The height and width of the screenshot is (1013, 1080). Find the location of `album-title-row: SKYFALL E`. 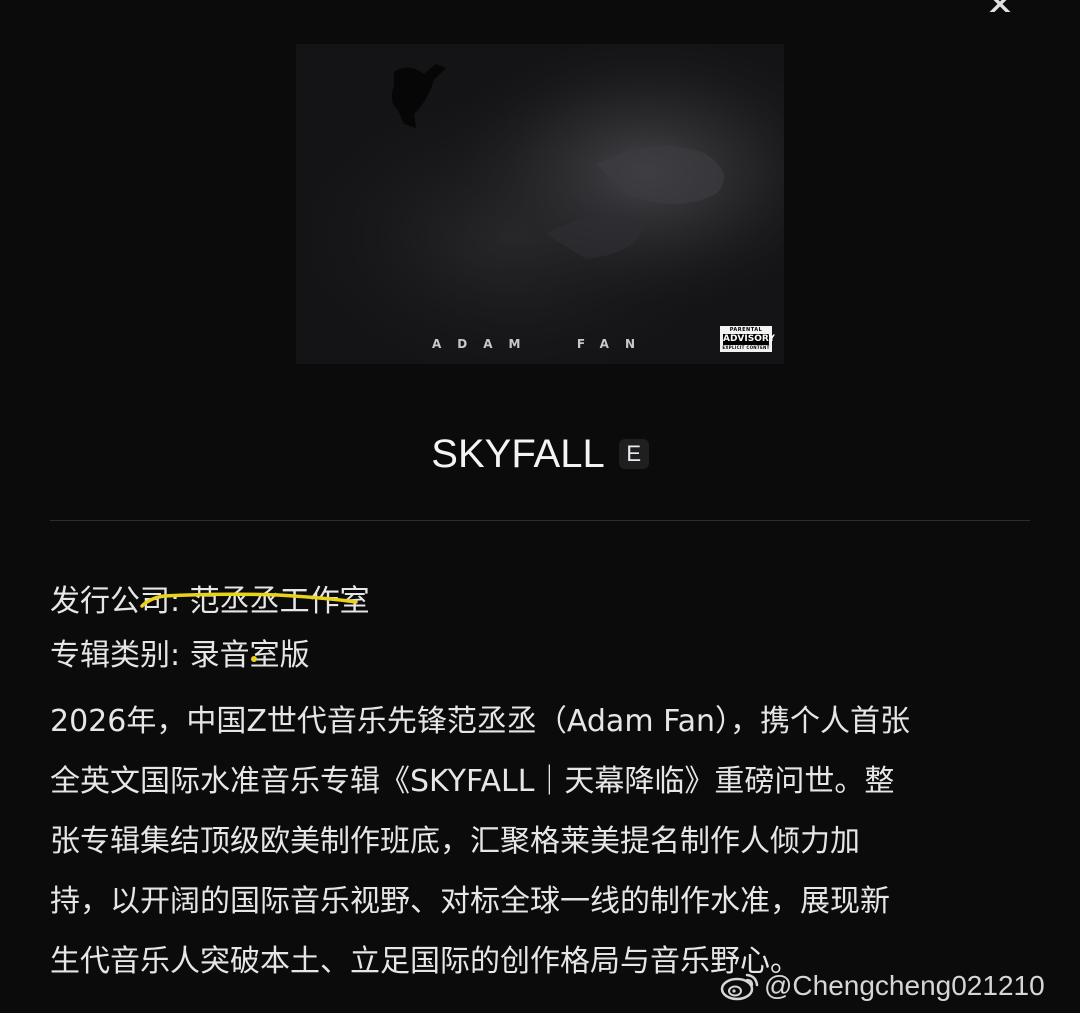

album-title-row: SKYFALL E is located at coordinates (540, 454).